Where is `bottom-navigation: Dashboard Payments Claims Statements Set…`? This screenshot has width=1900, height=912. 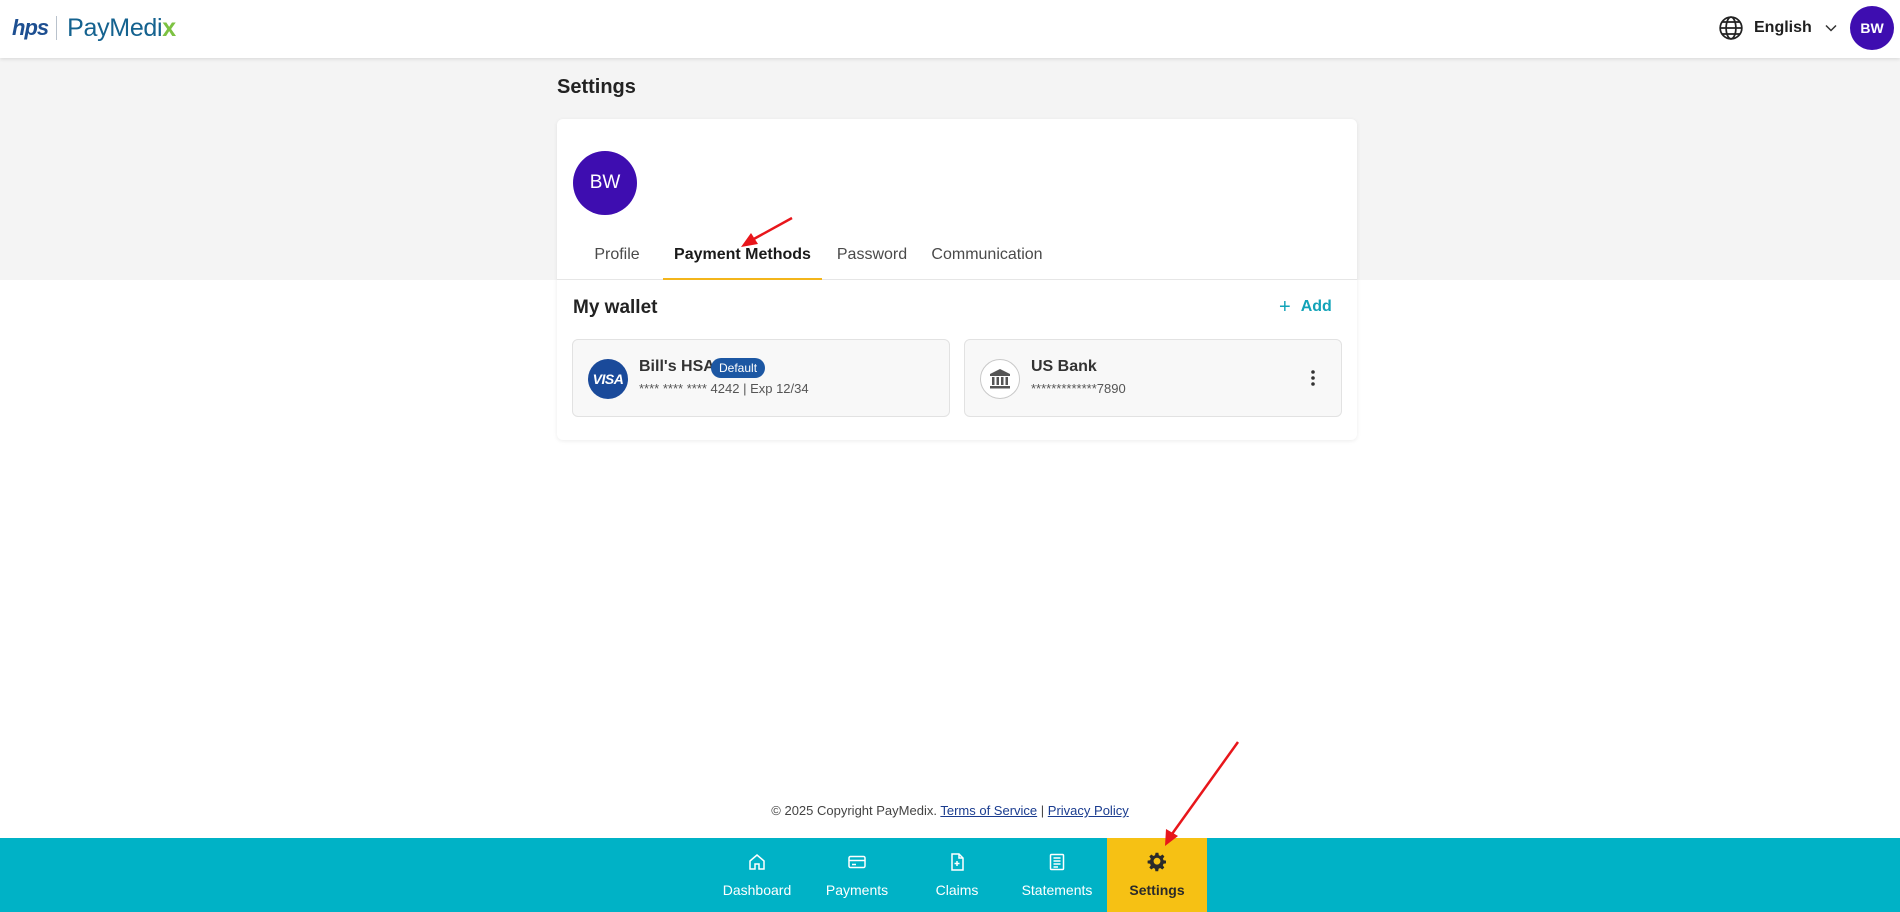 bottom-navigation: Dashboard Payments Claims Statements Set… is located at coordinates (950, 875).